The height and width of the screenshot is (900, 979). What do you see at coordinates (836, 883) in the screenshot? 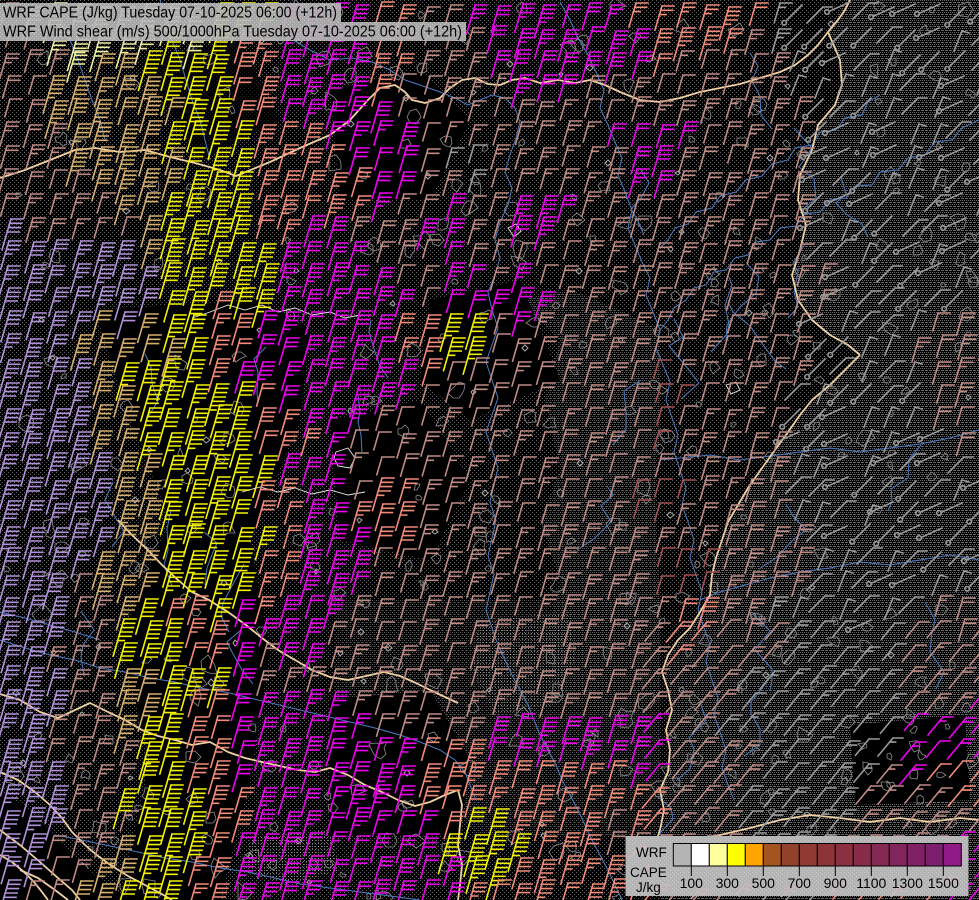
I see `svg-text: 900` at bounding box center [836, 883].